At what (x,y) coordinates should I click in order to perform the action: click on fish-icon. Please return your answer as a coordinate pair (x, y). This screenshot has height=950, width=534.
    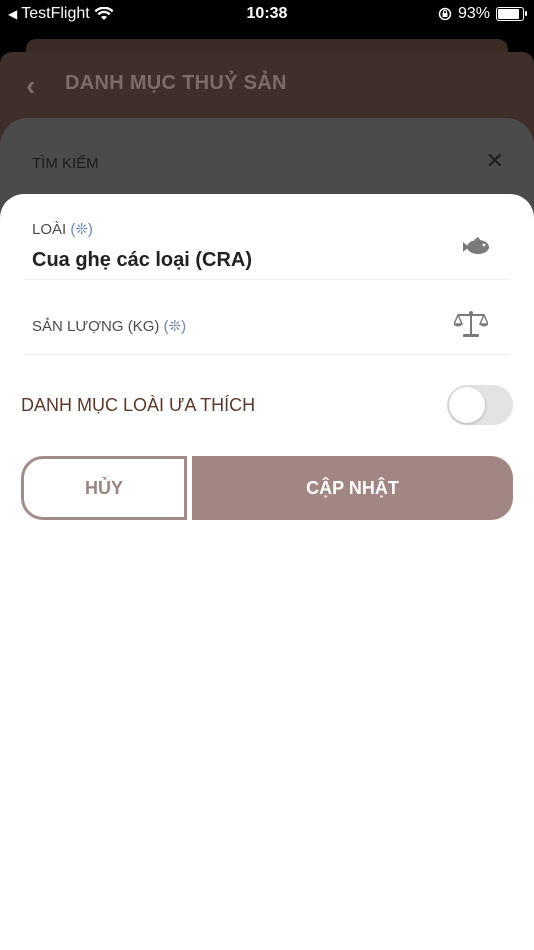
    Looking at the image, I should click on (476, 245).